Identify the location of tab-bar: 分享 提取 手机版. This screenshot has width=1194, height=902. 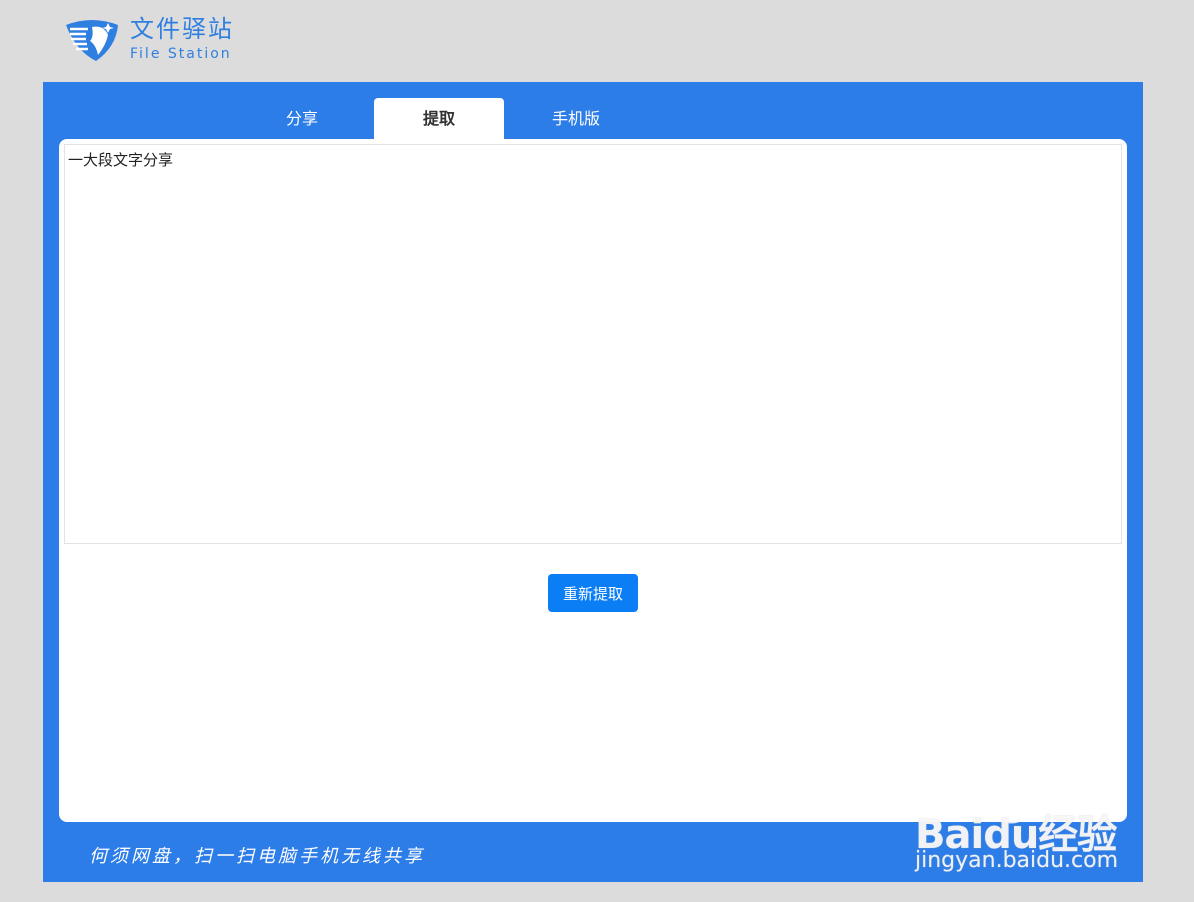
(593, 118).